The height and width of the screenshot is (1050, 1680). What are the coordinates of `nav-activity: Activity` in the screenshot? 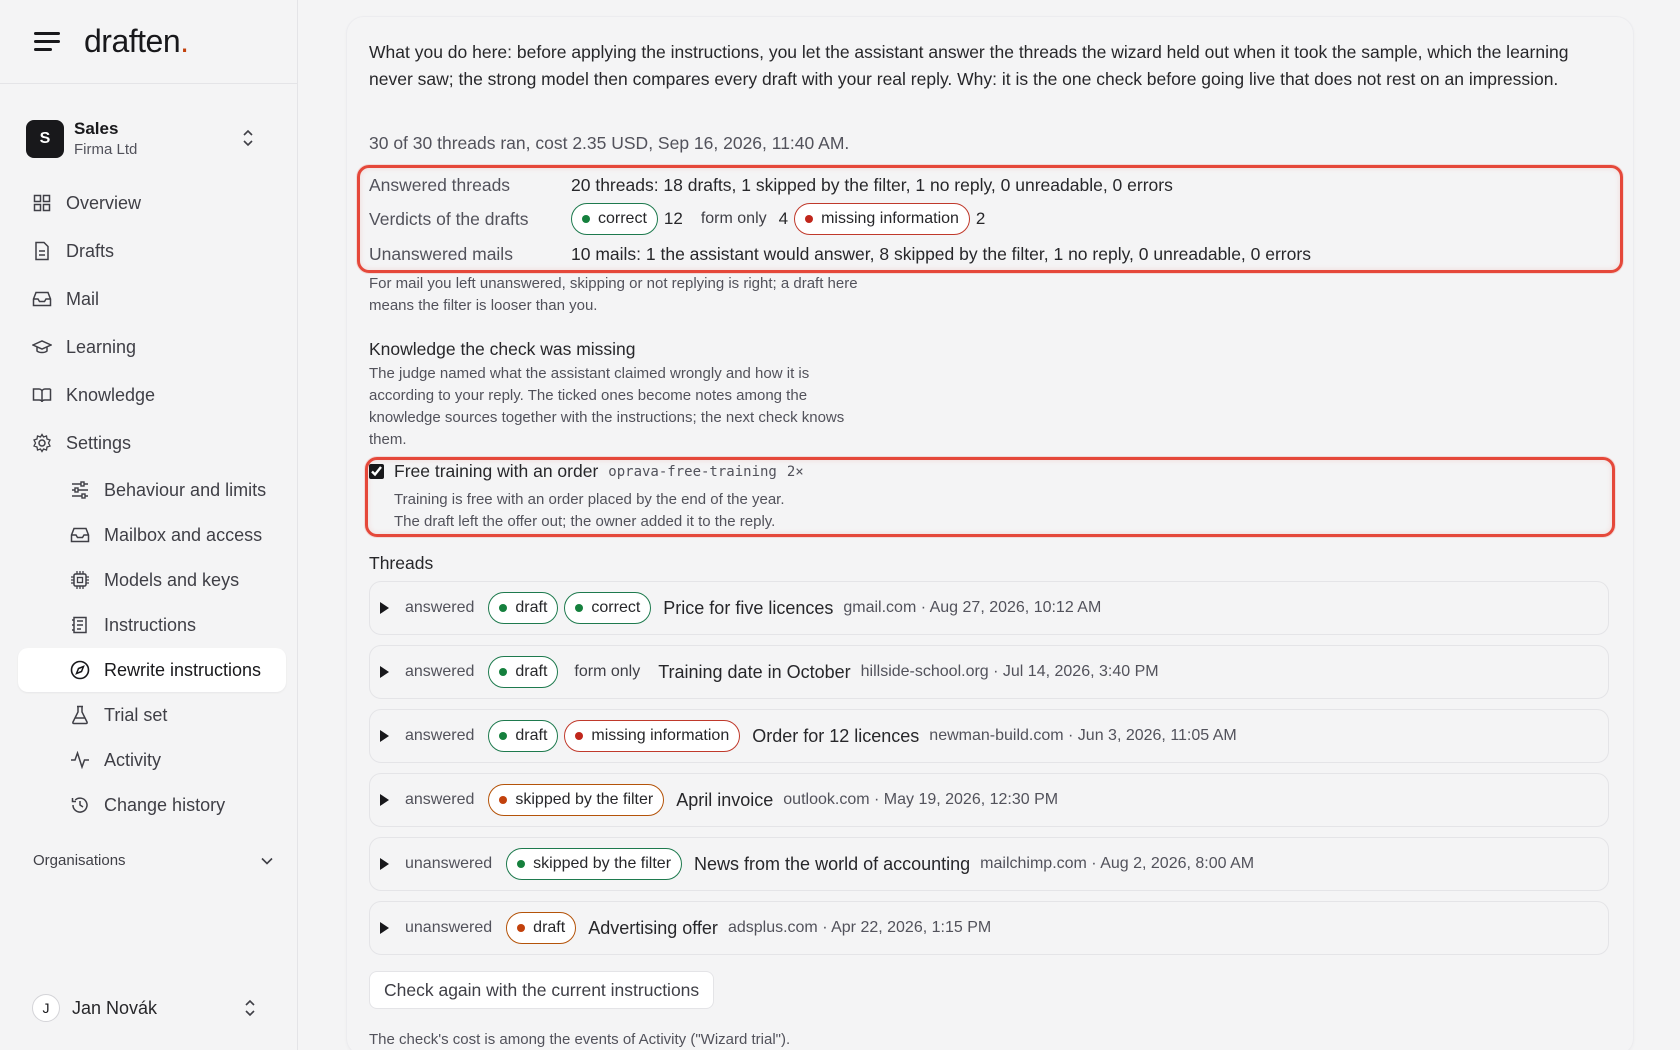 It's located at (152, 760).